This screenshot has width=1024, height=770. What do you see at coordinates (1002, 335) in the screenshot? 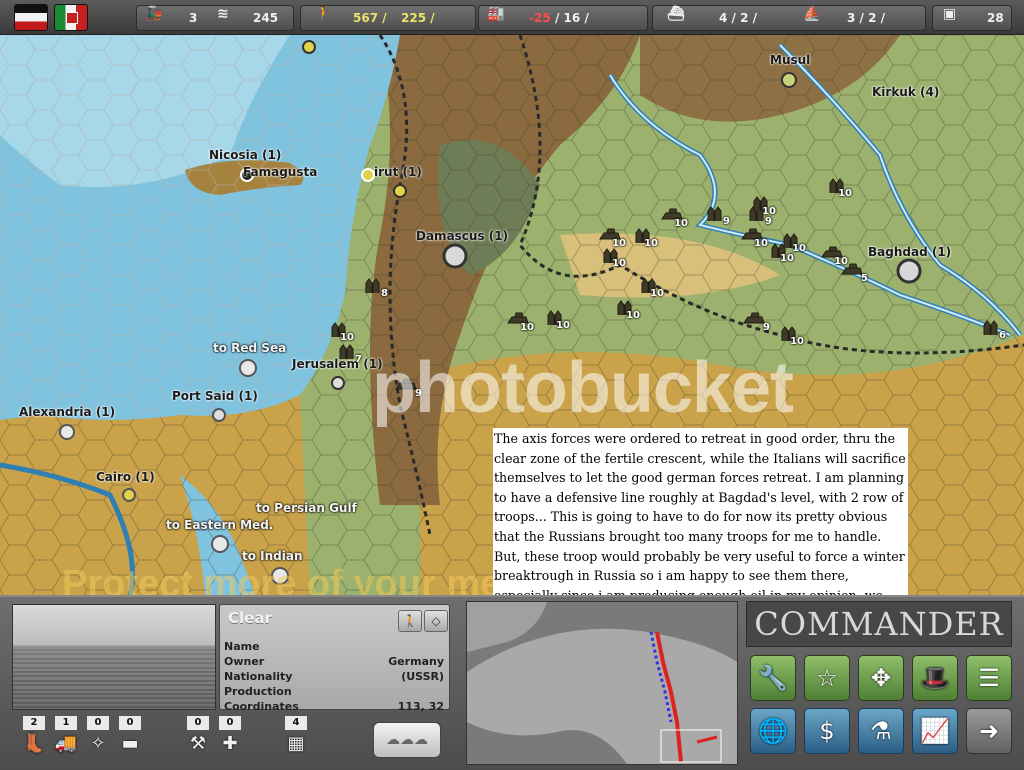
I see `unit-strength: 6` at bounding box center [1002, 335].